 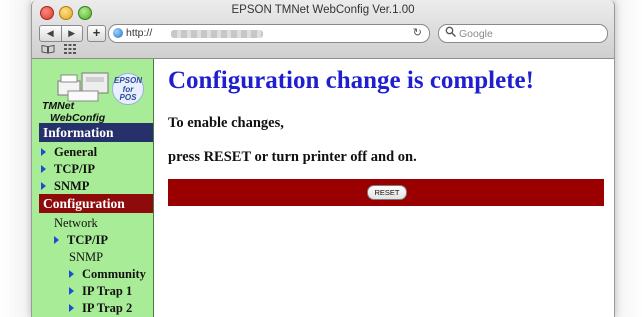 What do you see at coordinates (72, 186) in the screenshot?
I see `sidebar-item-label: SNMP` at bounding box center [72, 186].